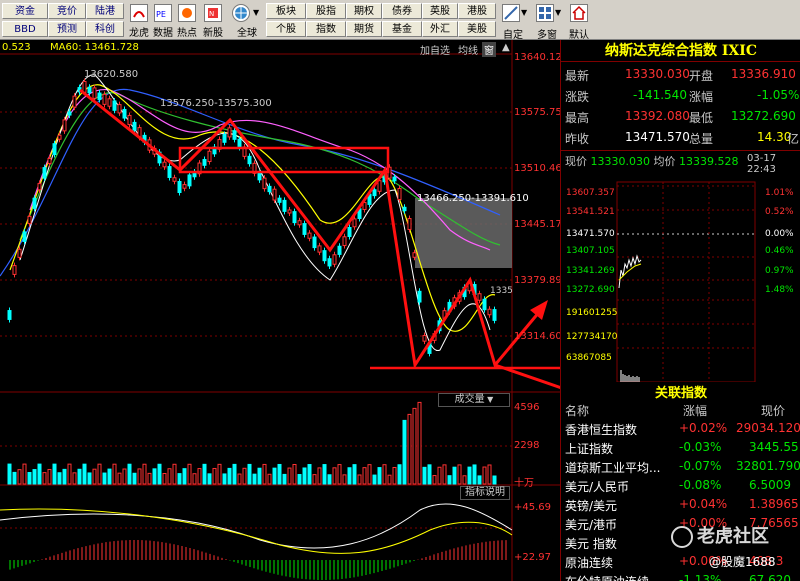  What do you see at coordinates (67, 29) in the screenshot?
I see `btn-forecast: 预测` at bounding box center [67, 29].